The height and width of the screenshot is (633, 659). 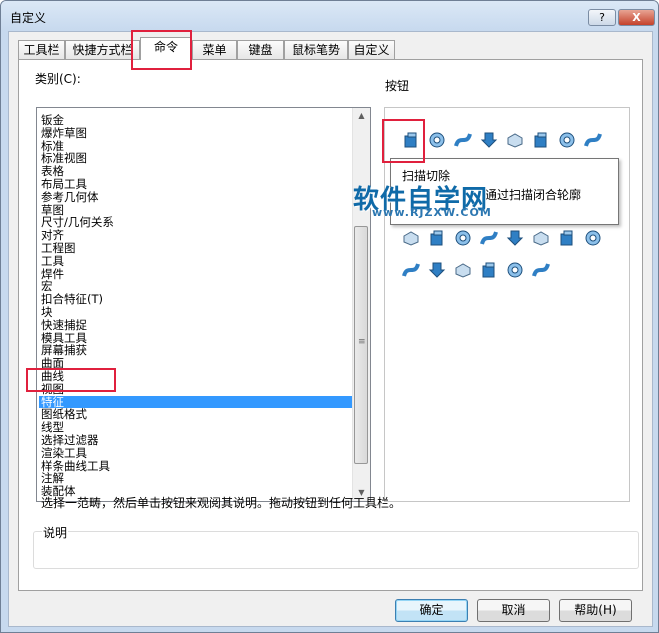 I want to click on swept-cut-icon, so click(x=593, y=140).